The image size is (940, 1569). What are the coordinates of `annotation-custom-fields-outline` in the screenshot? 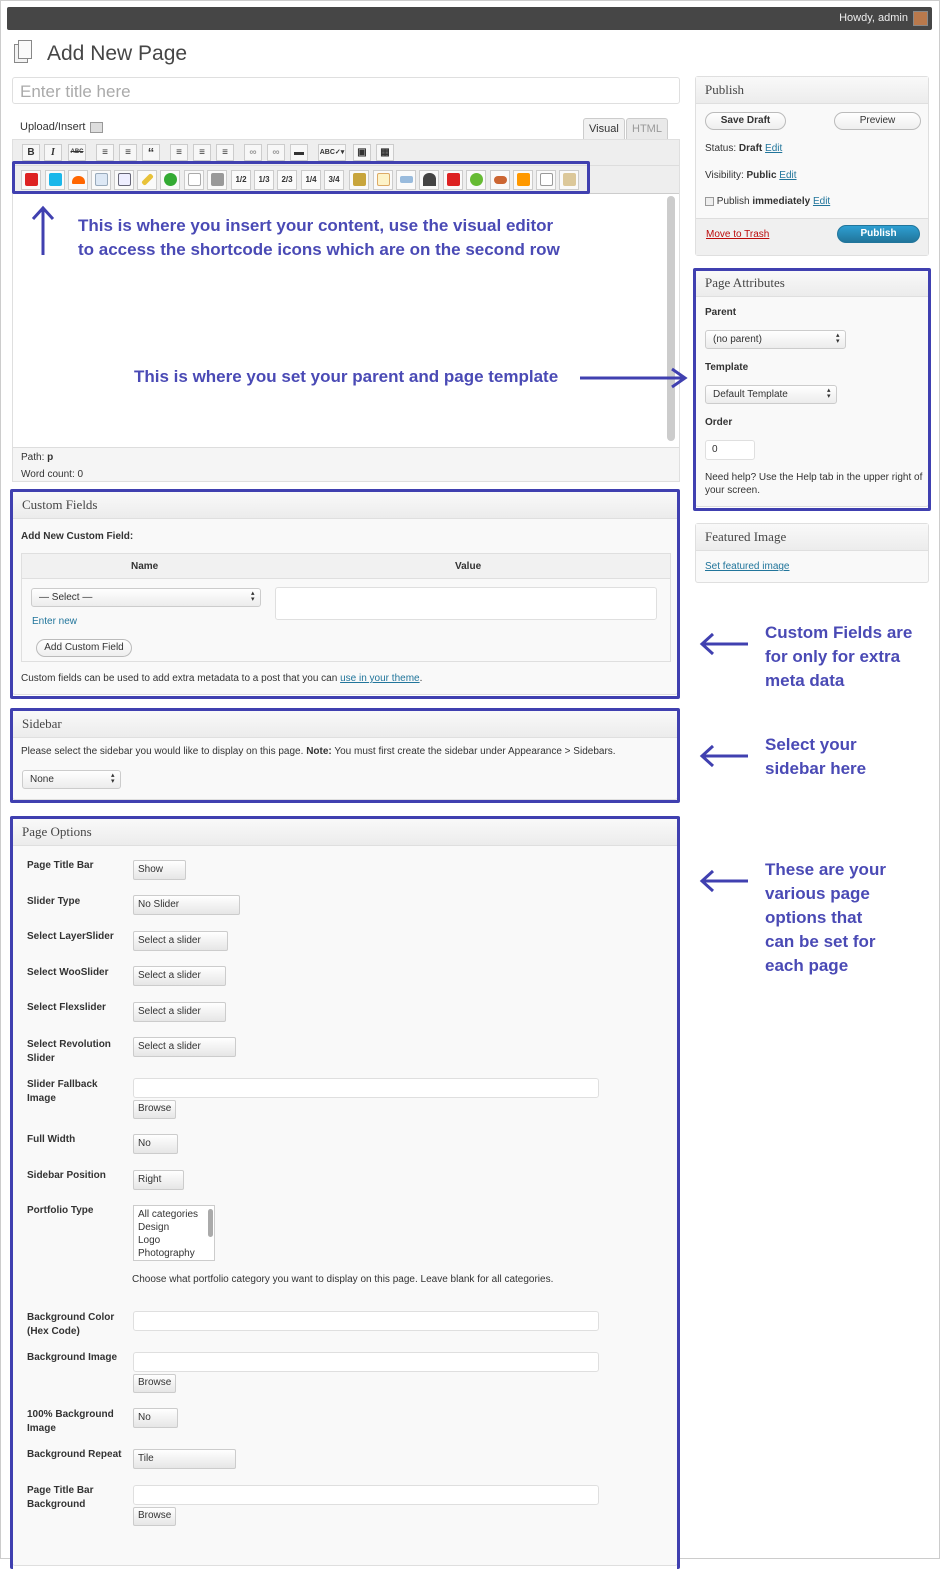 It's located at (345, 594).